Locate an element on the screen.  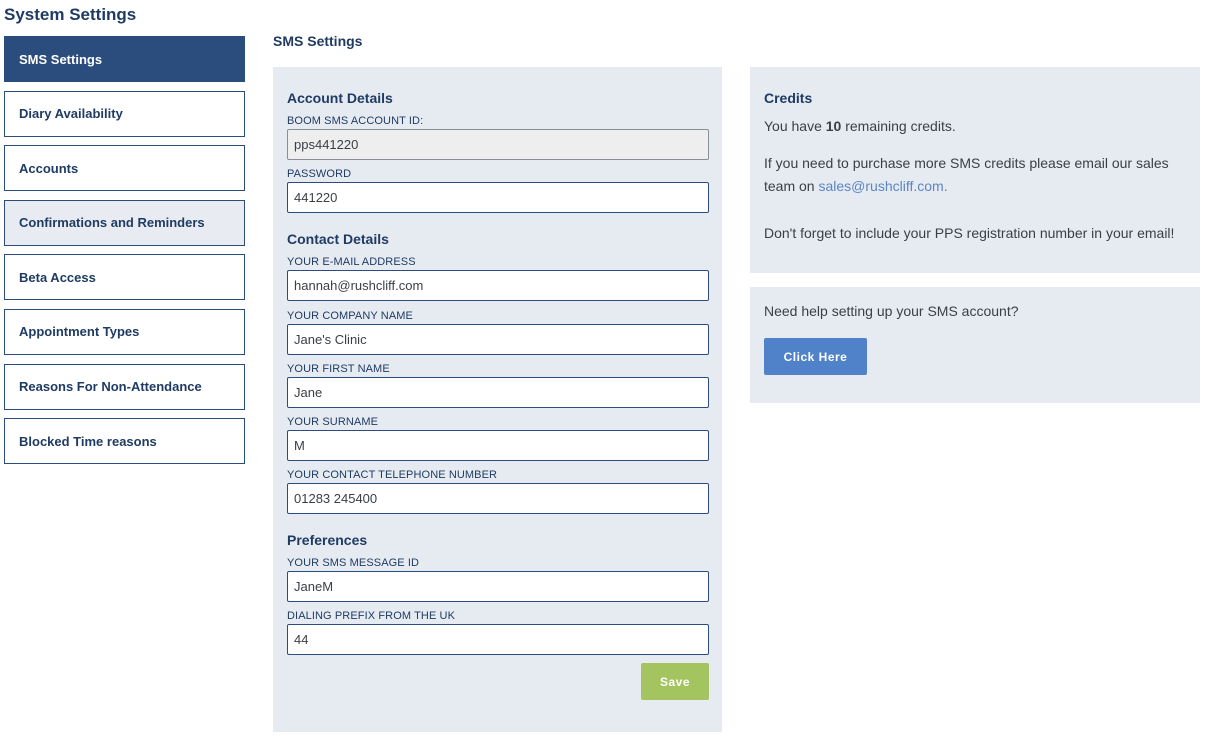
email-label: YOUR E-MAIL ADDRESS is located at coordinates (351, 262).